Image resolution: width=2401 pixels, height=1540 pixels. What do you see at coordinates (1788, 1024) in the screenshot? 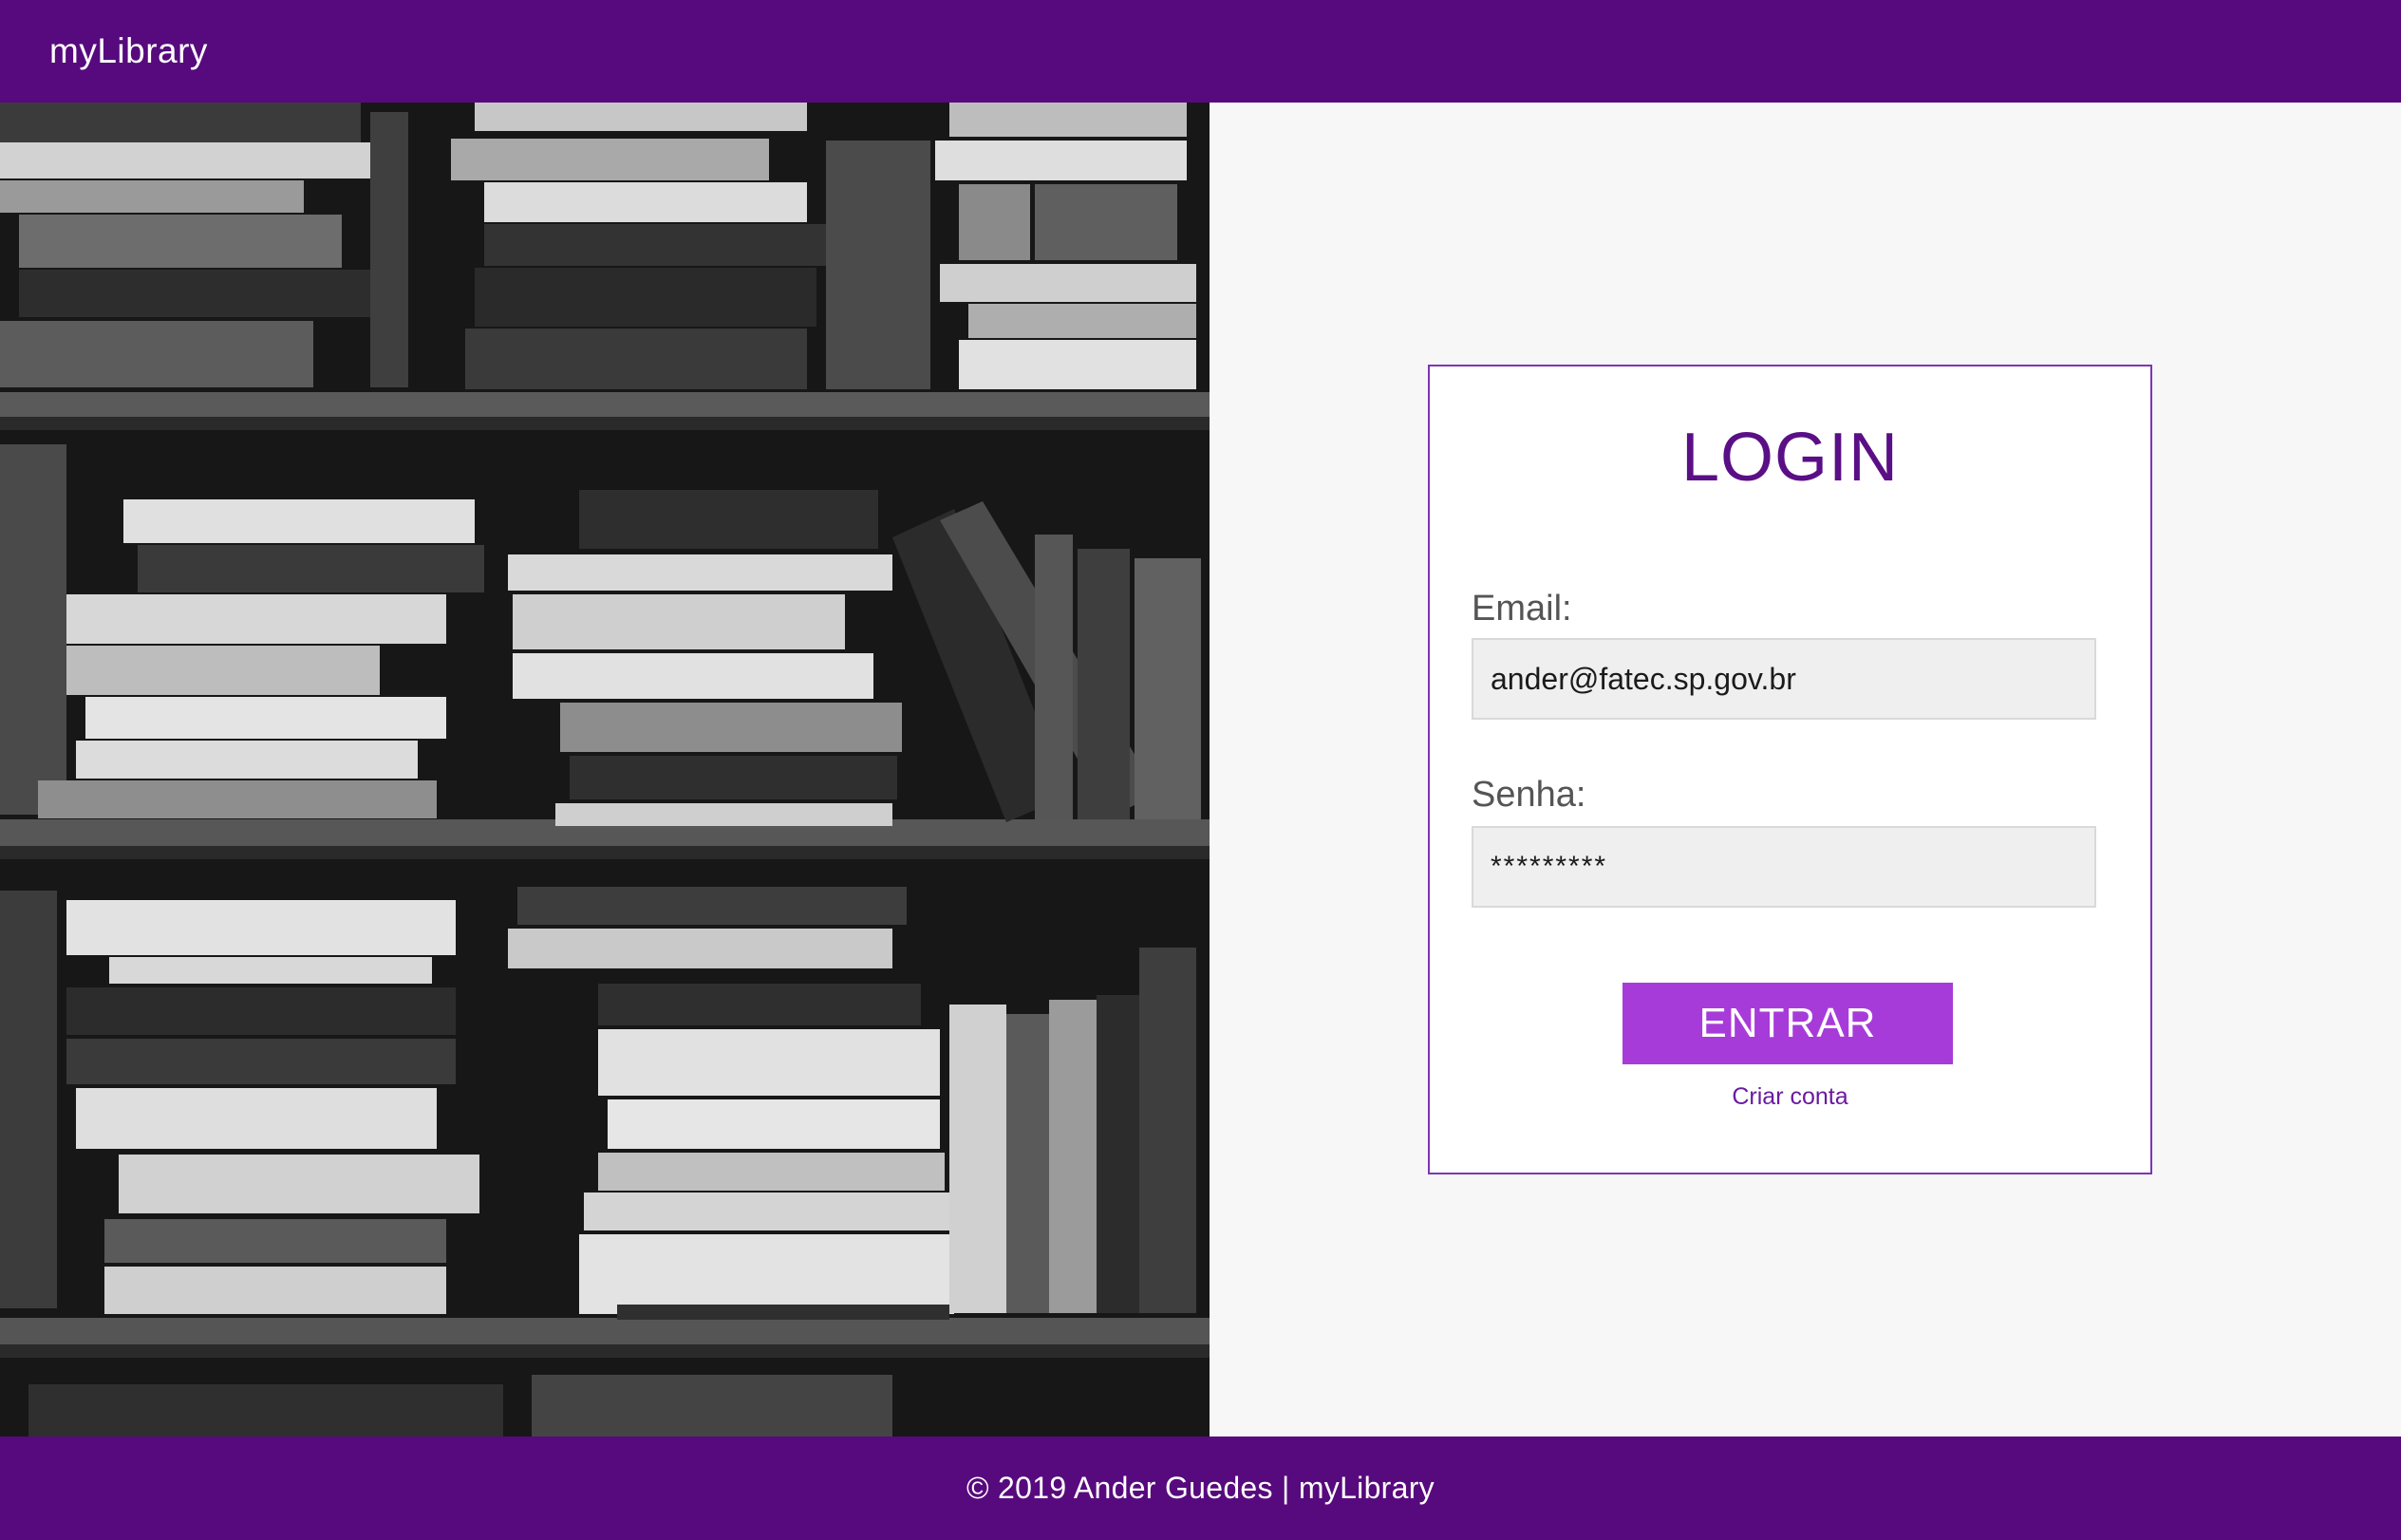
I see `submit-login-button: ENTRAR` at bounding box center [1788, 1024].